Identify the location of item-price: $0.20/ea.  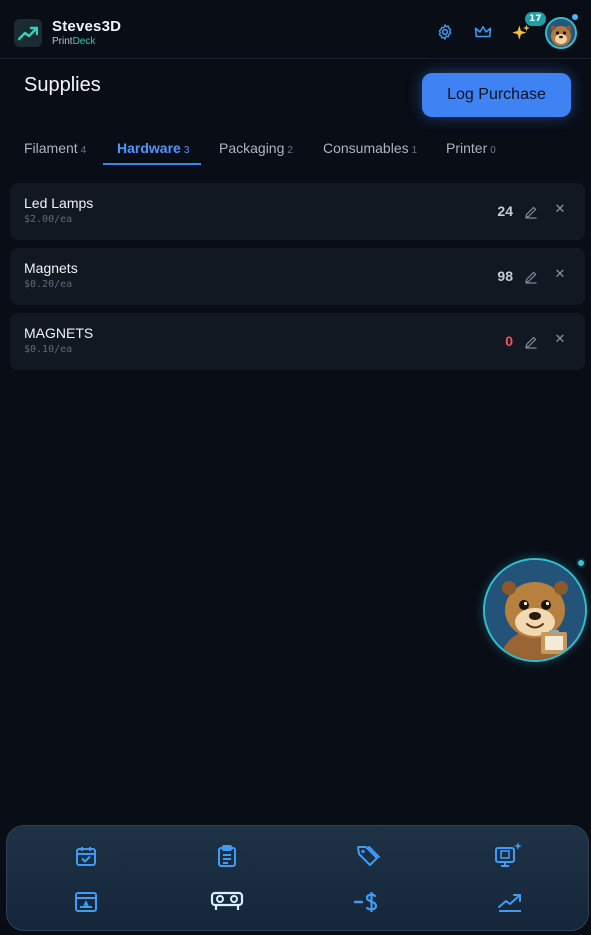
(48, 284).